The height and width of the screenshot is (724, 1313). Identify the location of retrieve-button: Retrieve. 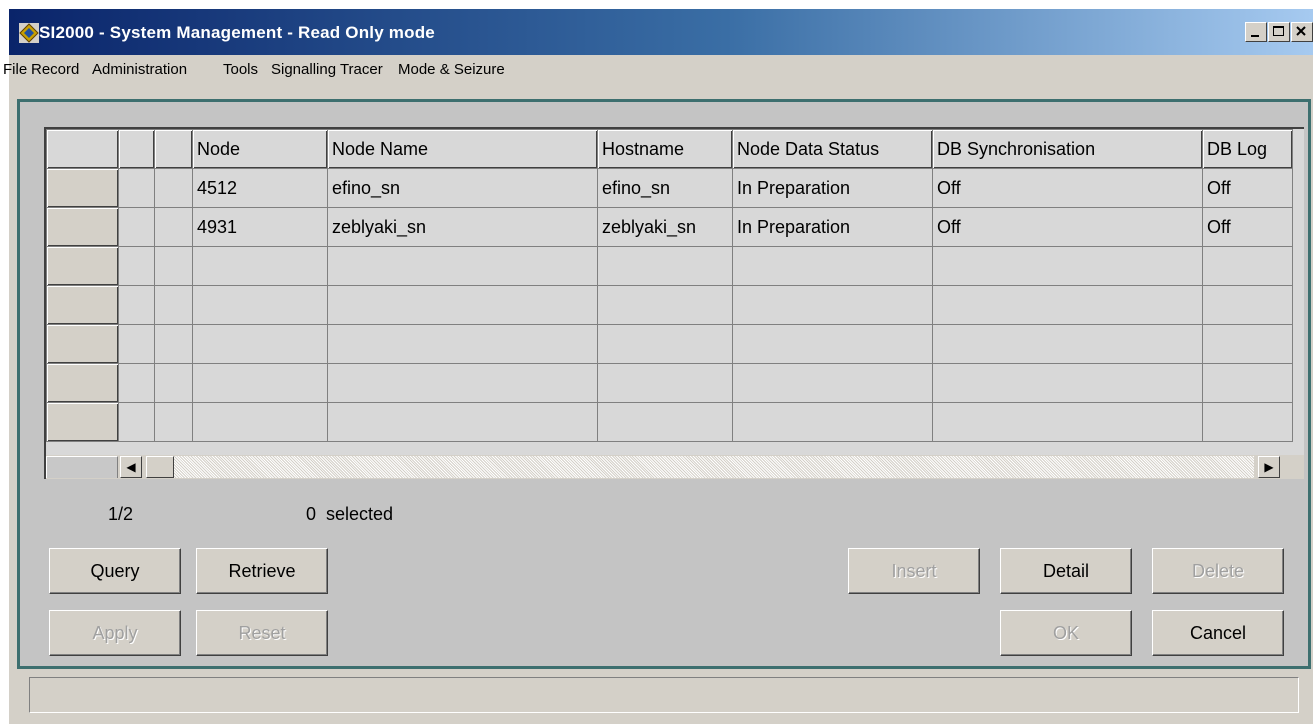
(262, 571).